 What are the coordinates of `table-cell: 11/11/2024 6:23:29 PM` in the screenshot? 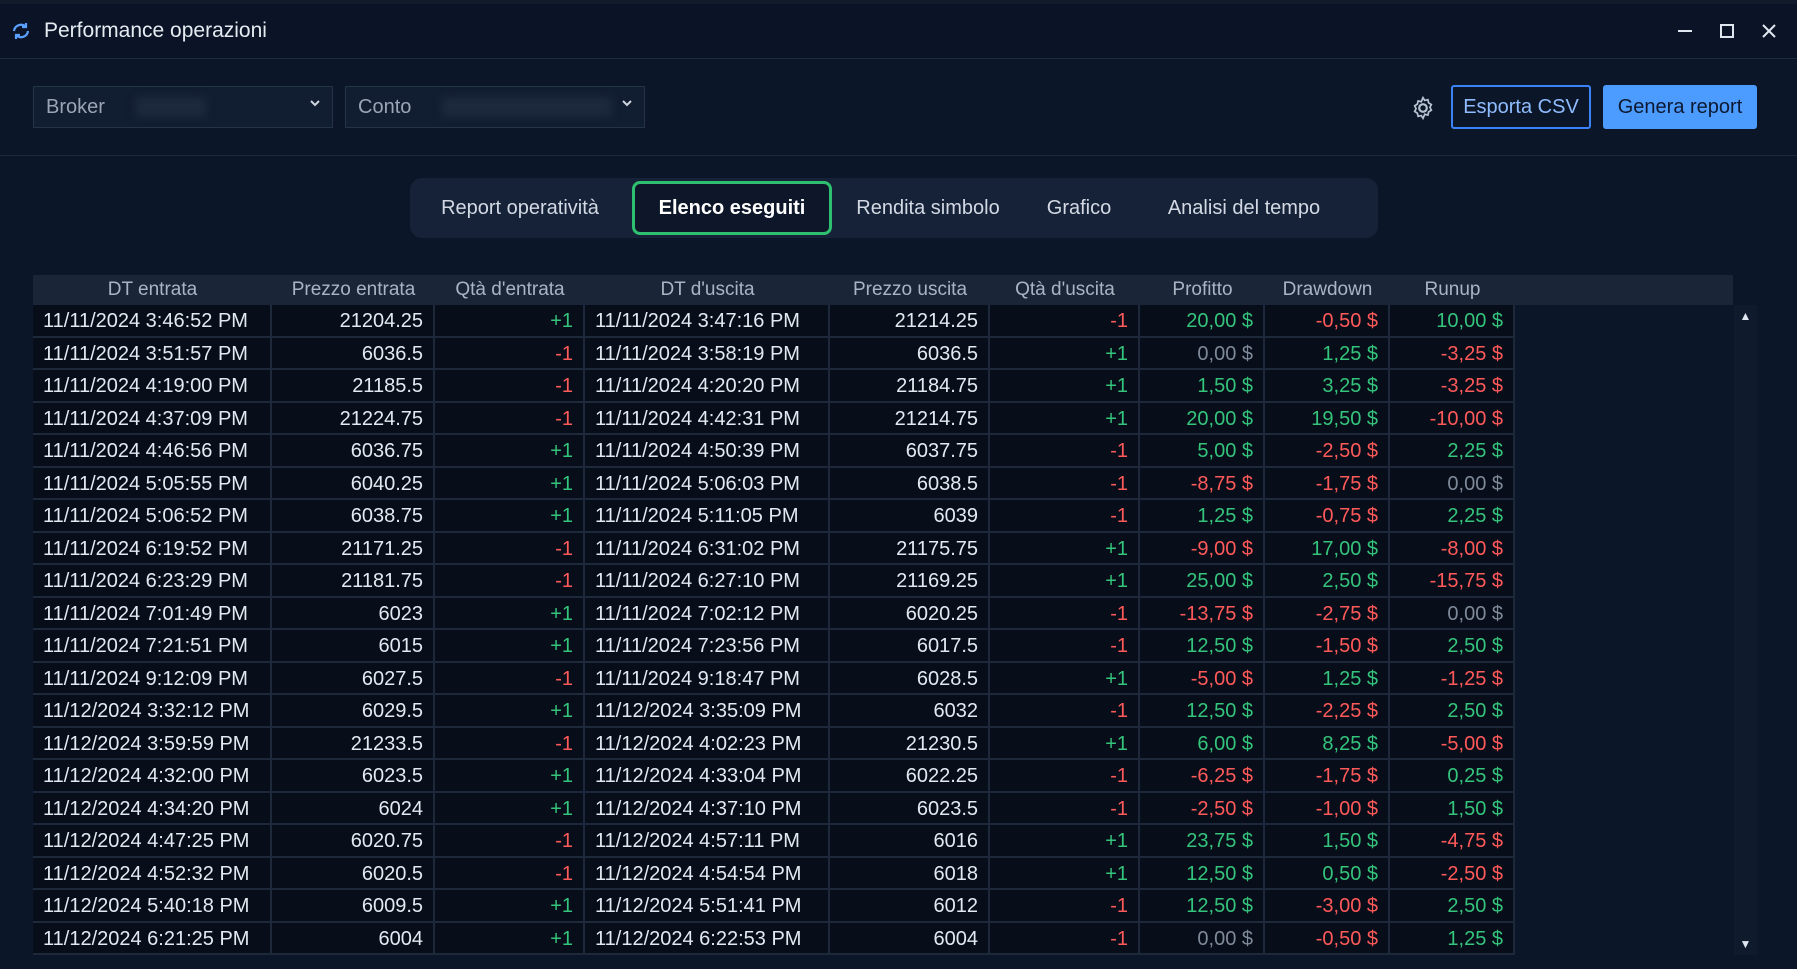 It's located at (152, 581).